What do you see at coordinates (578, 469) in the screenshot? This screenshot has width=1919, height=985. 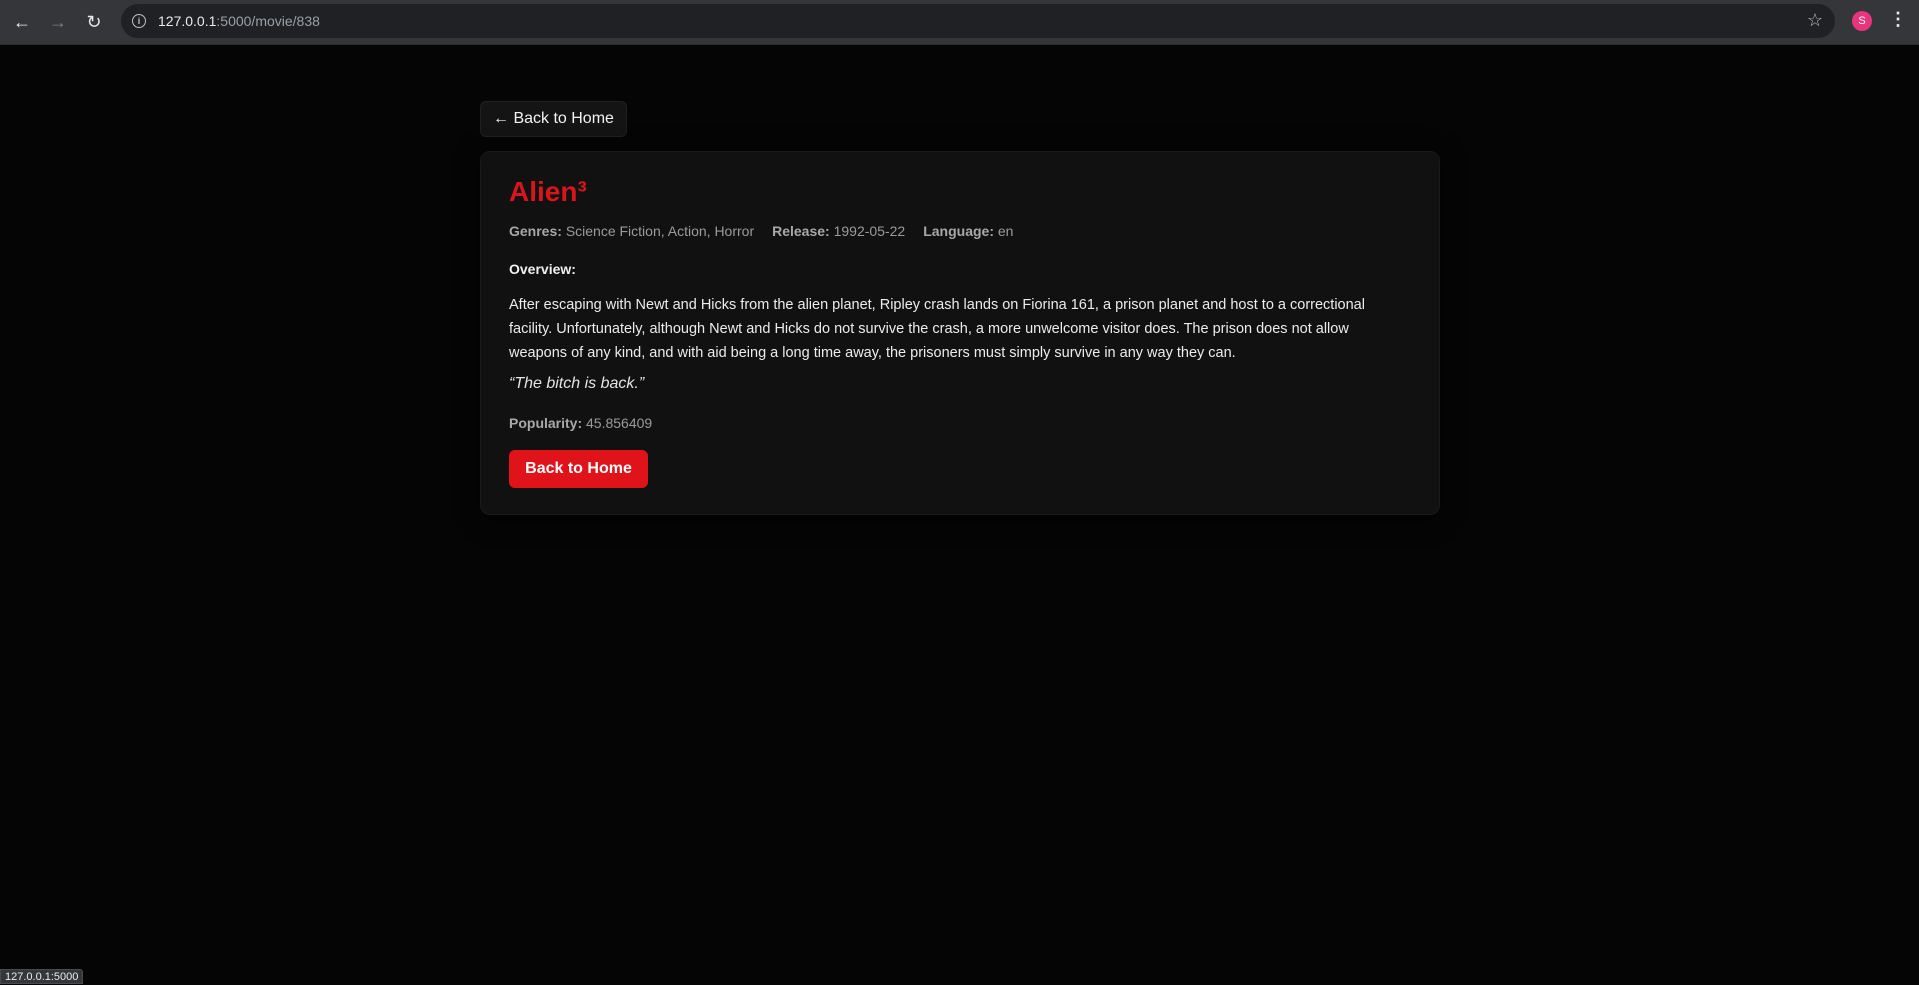 I see `back-to-home-button: Back to Home` at bounding box center [578, 469].